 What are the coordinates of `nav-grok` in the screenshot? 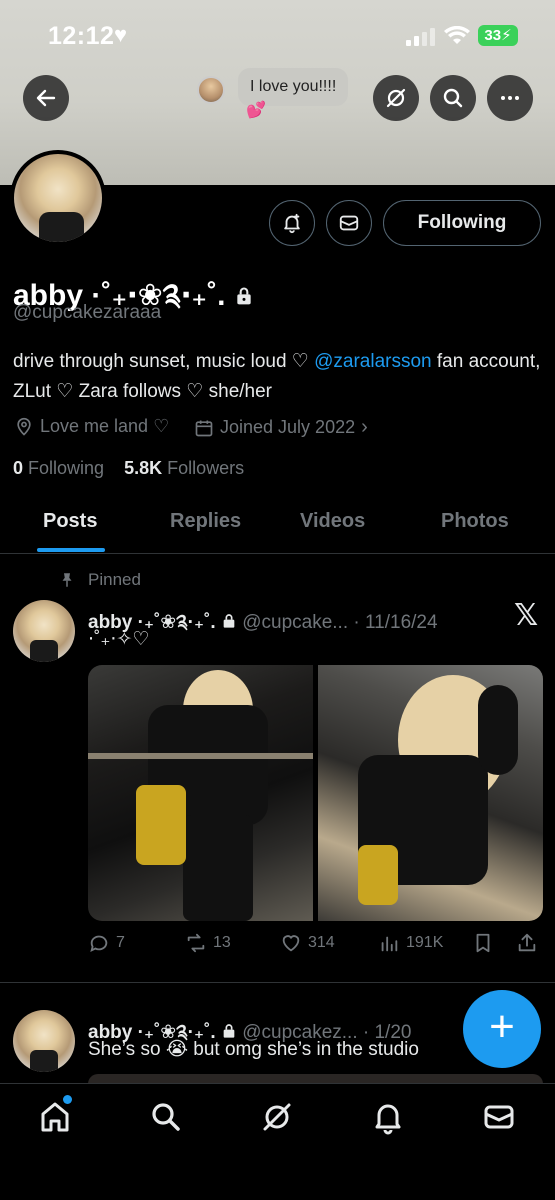 It's located at (277, 1117).